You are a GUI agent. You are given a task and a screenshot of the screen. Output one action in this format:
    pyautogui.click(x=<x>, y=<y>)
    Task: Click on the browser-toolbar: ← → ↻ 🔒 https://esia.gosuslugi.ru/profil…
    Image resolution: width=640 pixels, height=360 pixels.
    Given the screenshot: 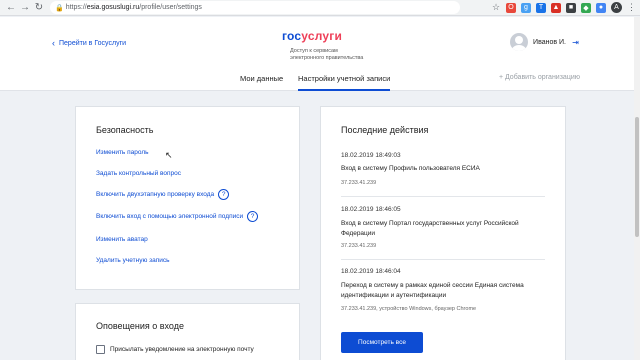 What is the action you would take?
    pyautogui.click(x=320, y=8)
    